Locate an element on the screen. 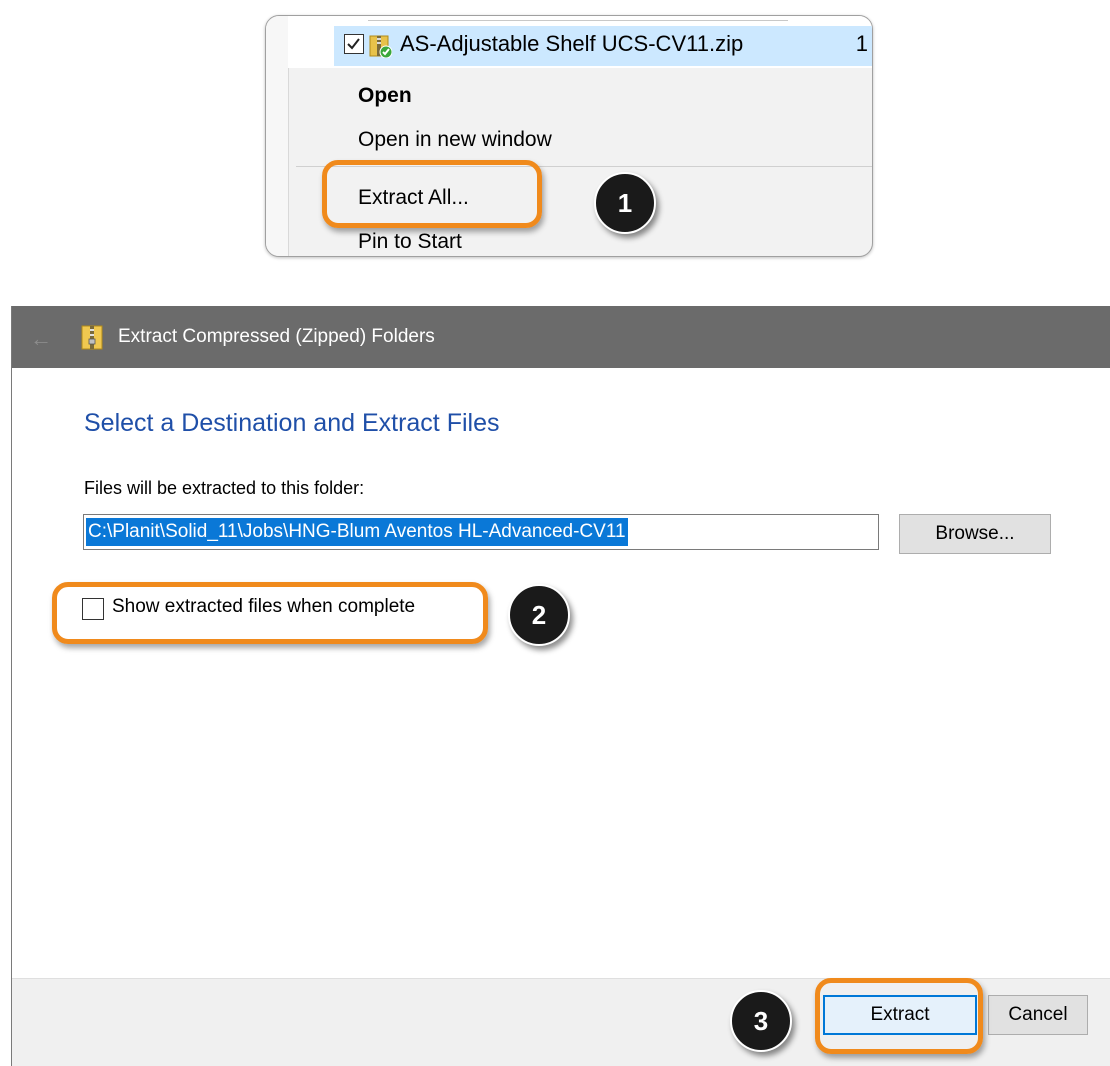 This screenshot has height=1066, width=1110. file-size-fragment: 1 is located at coordinates (861, 43).